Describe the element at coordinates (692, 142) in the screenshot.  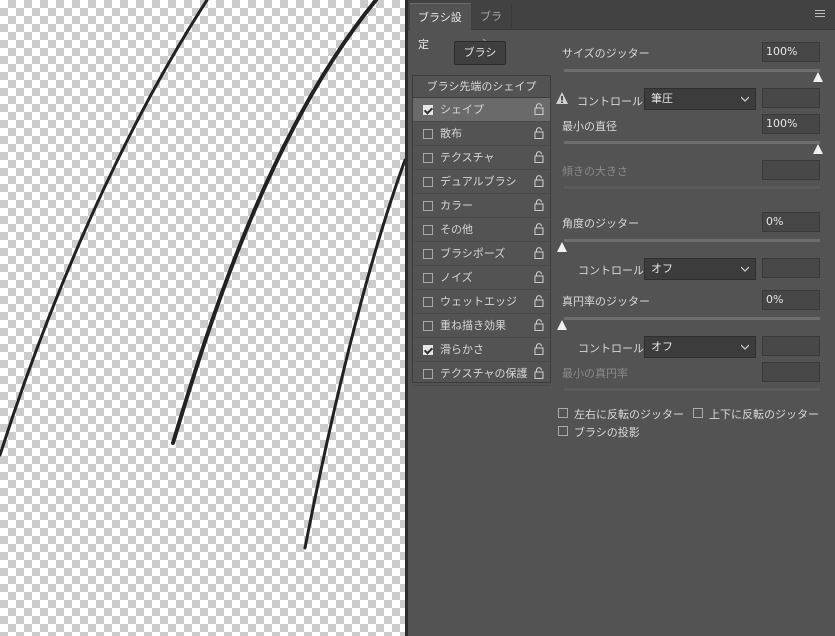
I see `min-diameter-slider` at that location.